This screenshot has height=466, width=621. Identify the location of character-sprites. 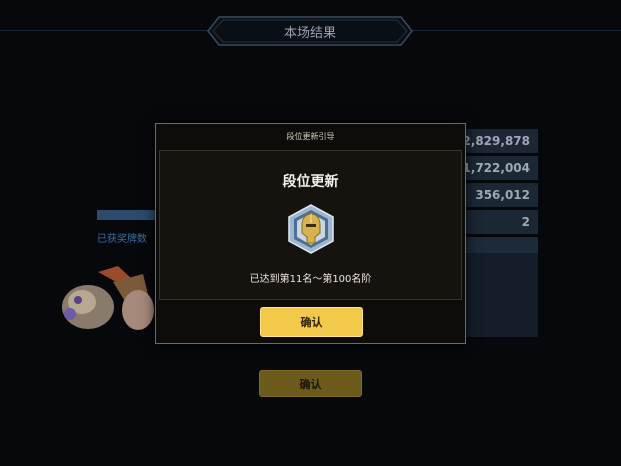
(108, 298).